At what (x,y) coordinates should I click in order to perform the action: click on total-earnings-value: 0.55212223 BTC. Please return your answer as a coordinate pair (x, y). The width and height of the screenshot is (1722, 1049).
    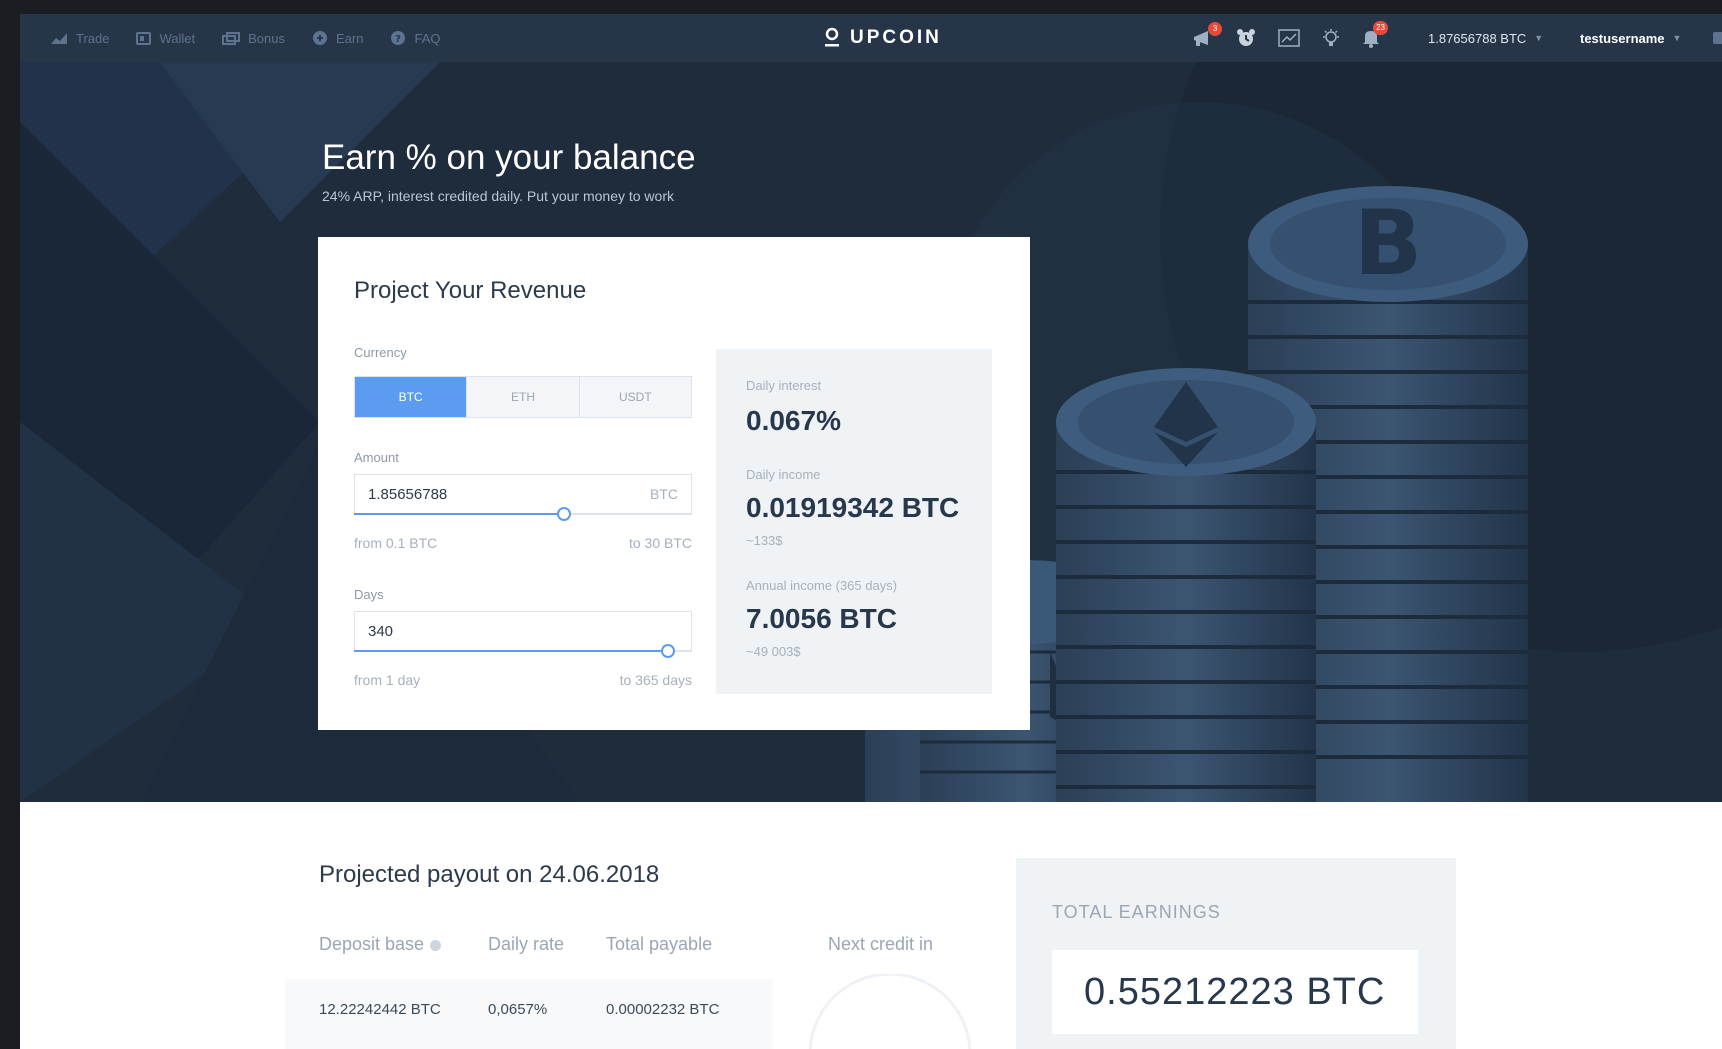
    Looking at the image, I should click on (1235, 992).